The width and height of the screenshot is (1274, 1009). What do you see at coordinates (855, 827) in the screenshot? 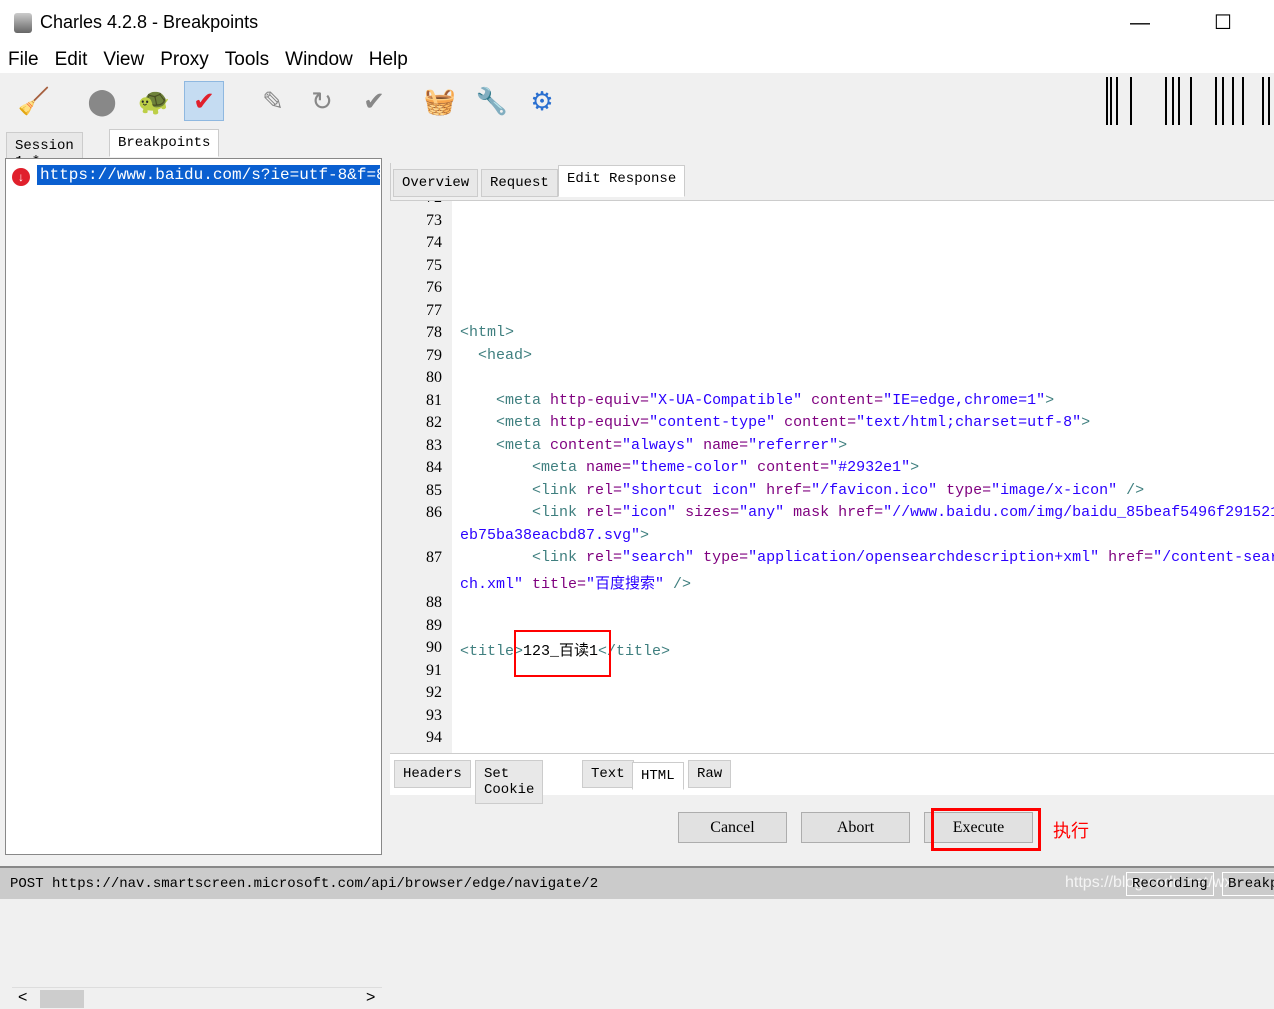
I see `abort-button: Abort` at bounding box center [855, 827].